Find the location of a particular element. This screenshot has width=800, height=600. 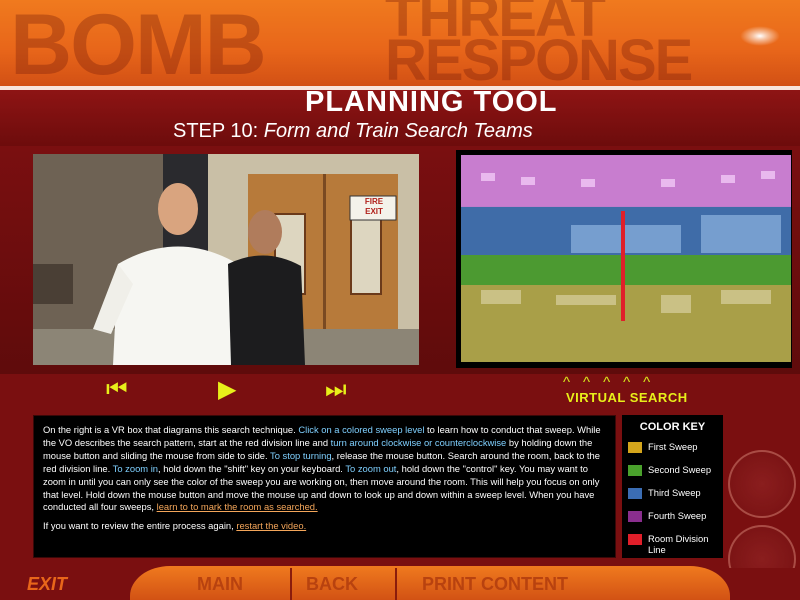

key-item-division-line: Room Division Line is located at coordinates (672, 544).